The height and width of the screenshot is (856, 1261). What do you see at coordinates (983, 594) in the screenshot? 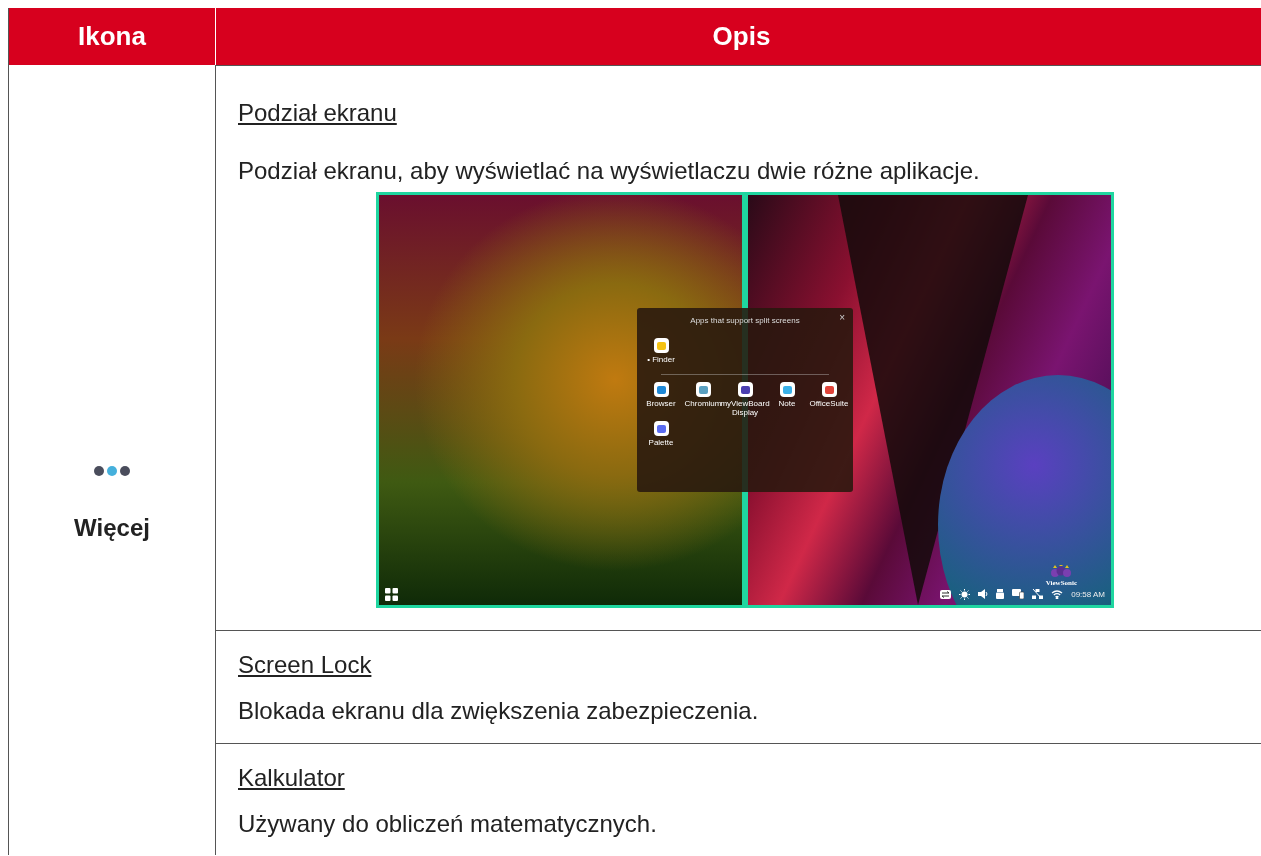
I see `speaker-icon` at bounding box center [983, 594].